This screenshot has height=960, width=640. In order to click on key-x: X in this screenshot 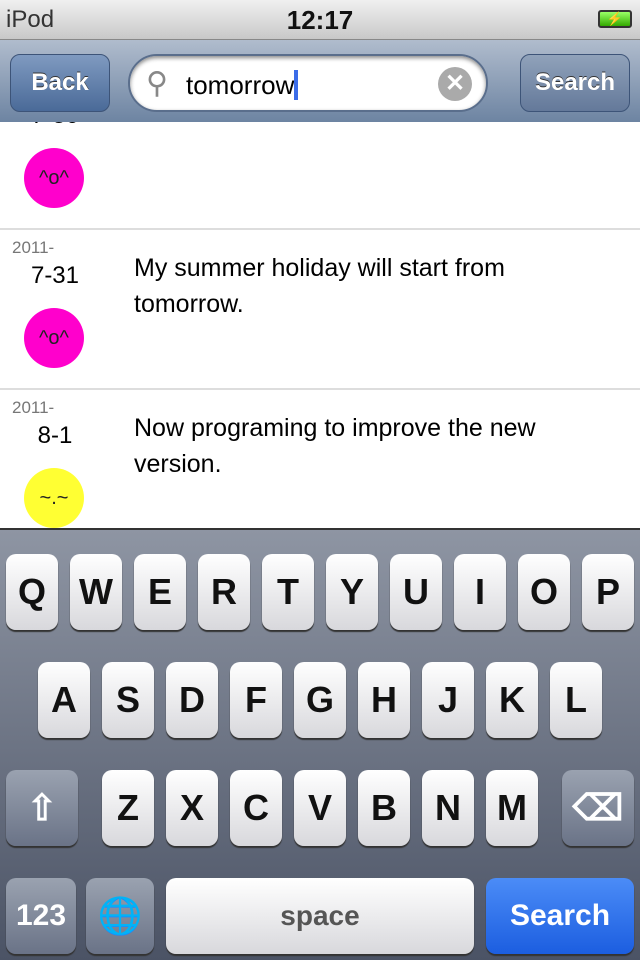, I will do `click(192, 808)`.